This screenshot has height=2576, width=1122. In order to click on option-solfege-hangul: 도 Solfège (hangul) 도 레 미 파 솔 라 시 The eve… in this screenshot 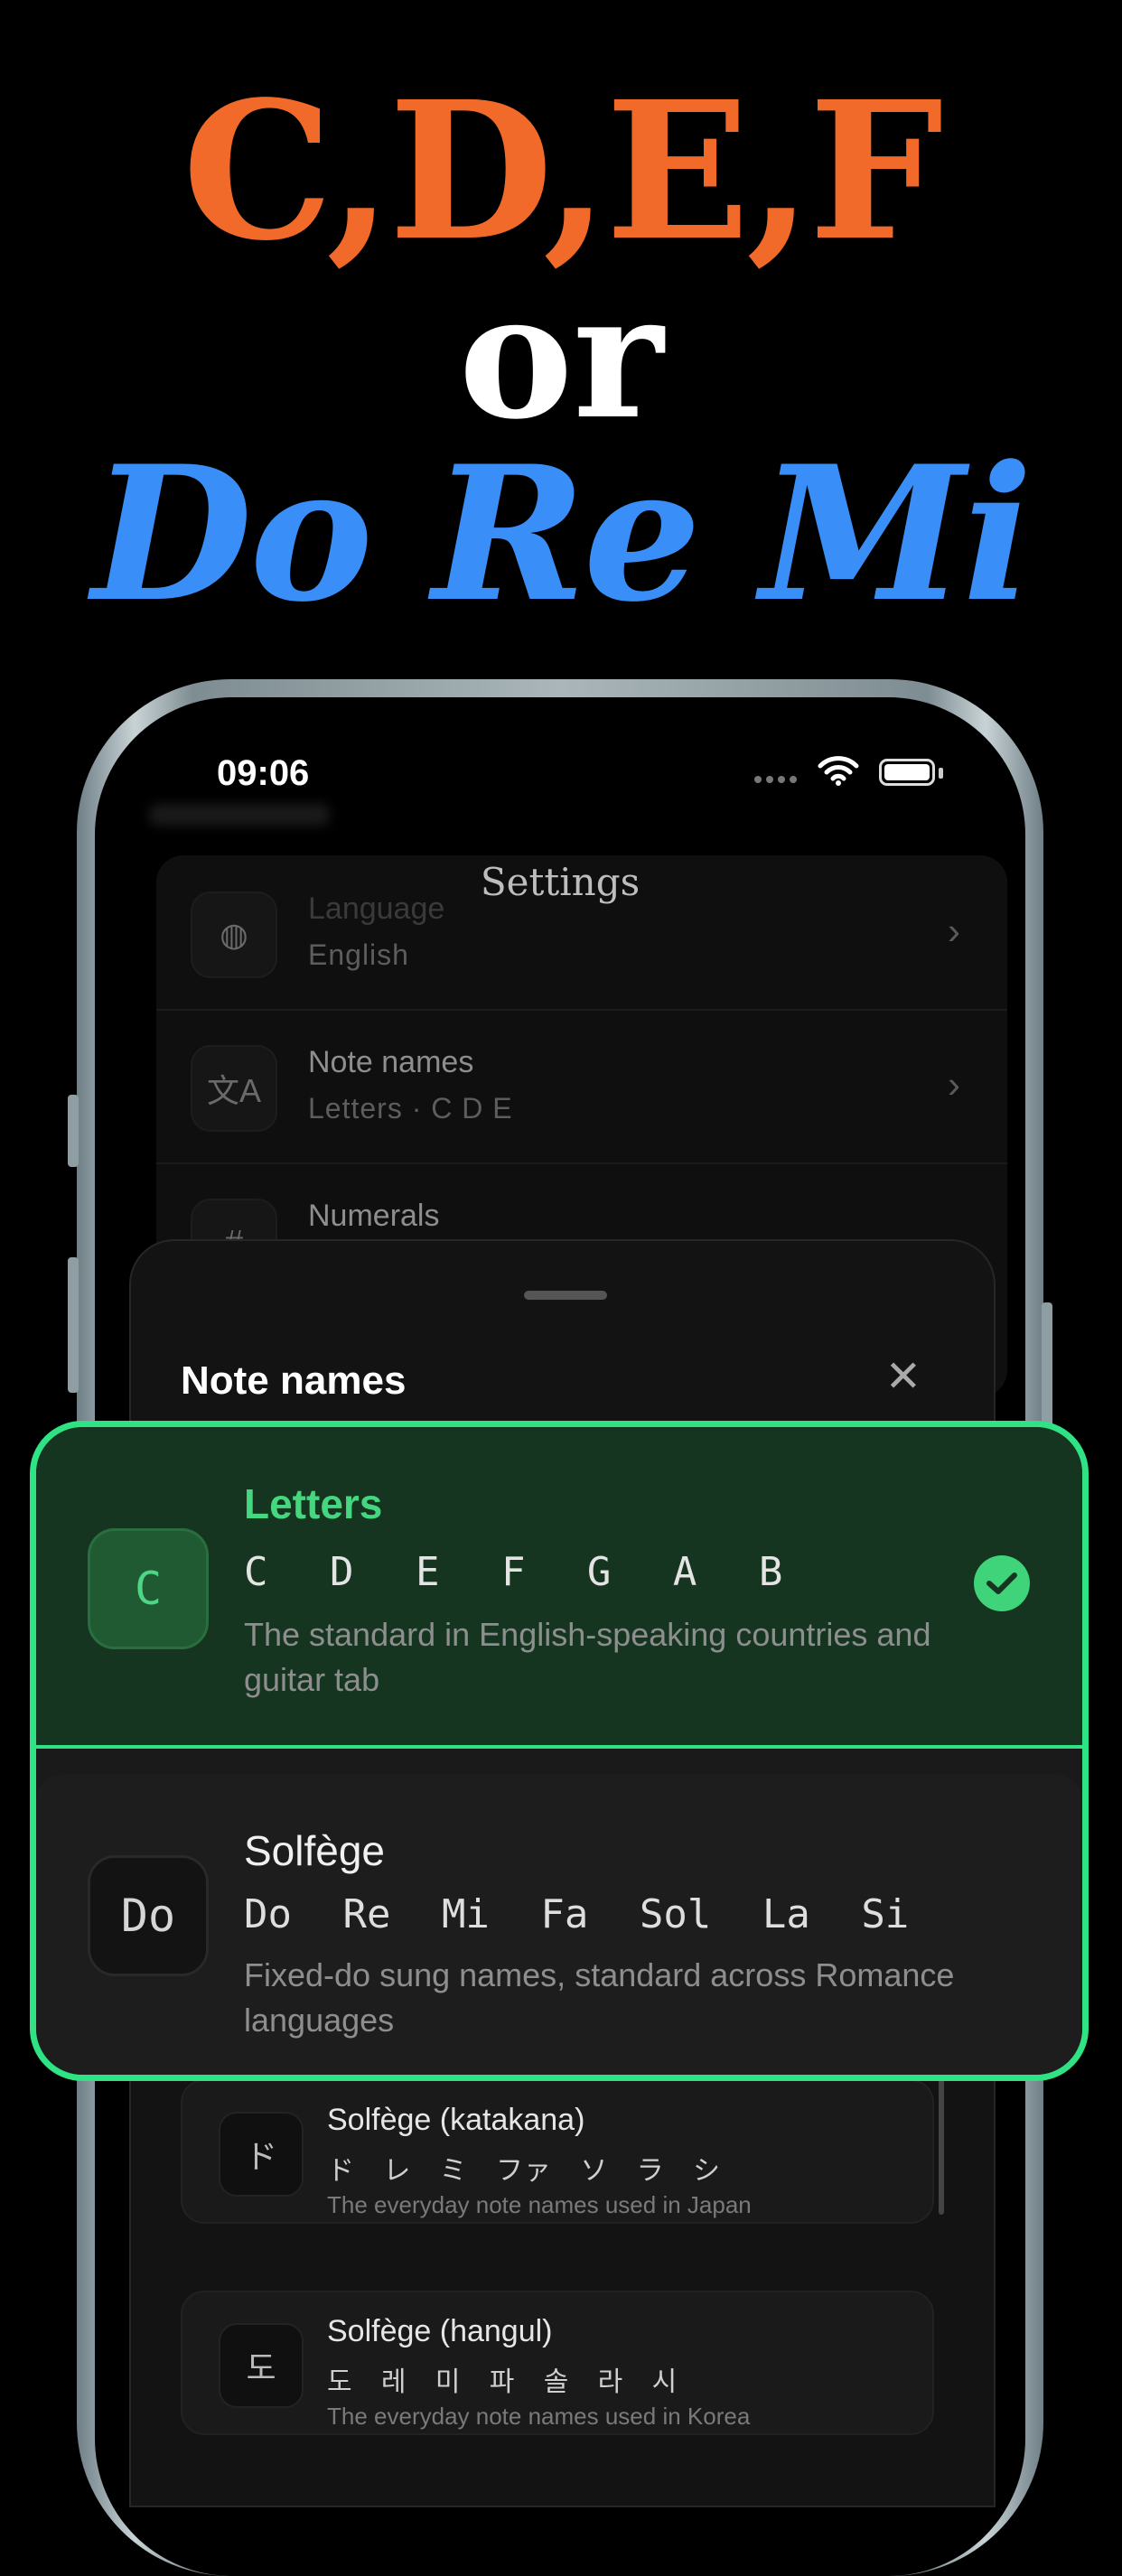, I will do `click(557, 2363)`.